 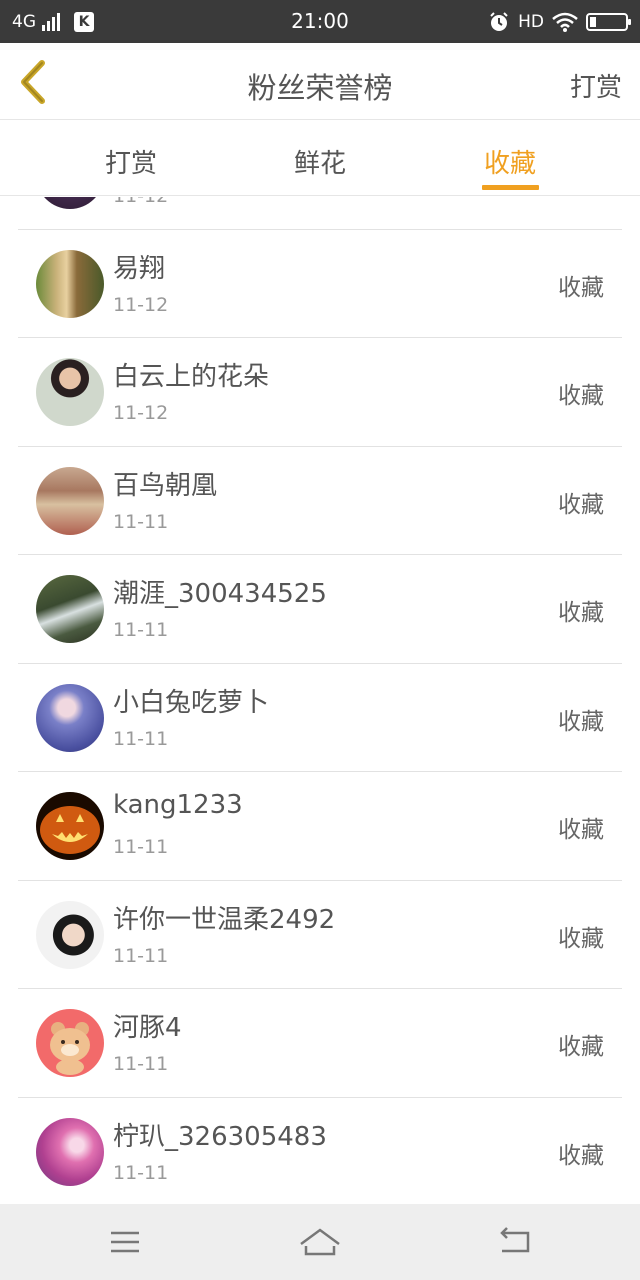 What do you see at coordinates (224, 919) in the screenshot?
I see `user-name: 许你一世温柔2492` at bounding box center [224, 919].